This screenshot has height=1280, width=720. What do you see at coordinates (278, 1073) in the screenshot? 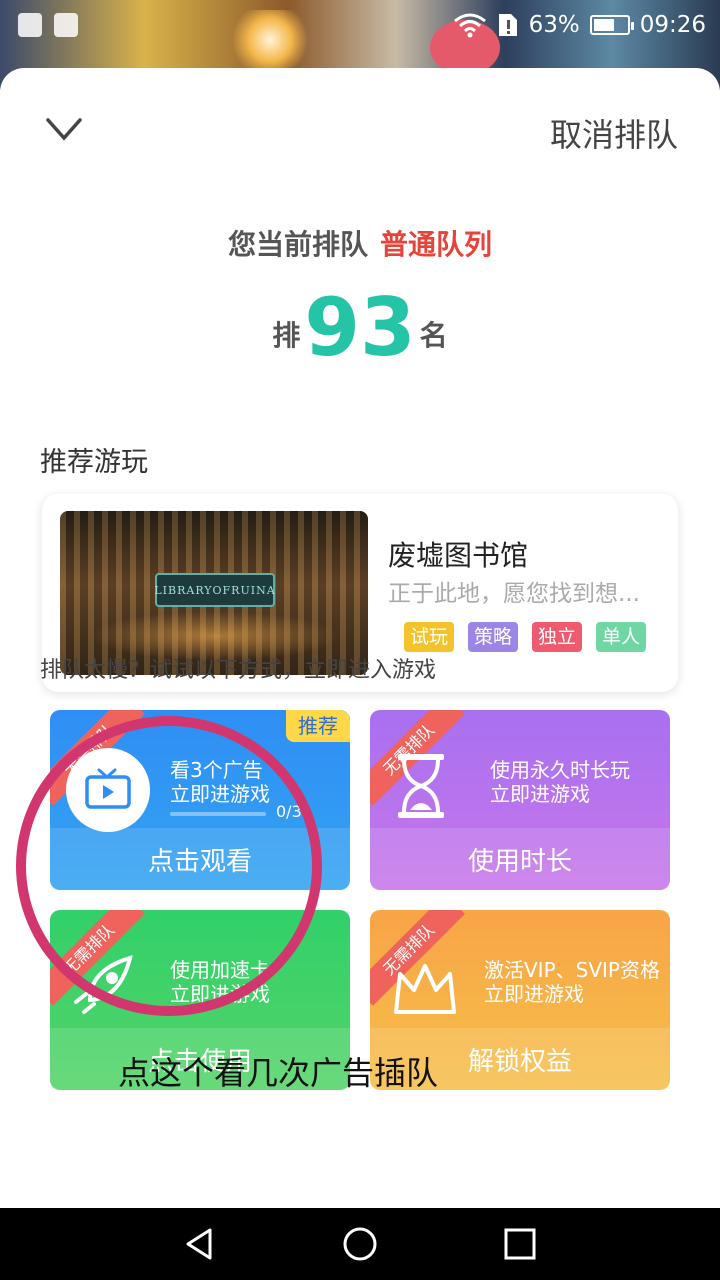
I see `annotation-text: 点这个看几次广告插队` at bounding box center [278, 1073].